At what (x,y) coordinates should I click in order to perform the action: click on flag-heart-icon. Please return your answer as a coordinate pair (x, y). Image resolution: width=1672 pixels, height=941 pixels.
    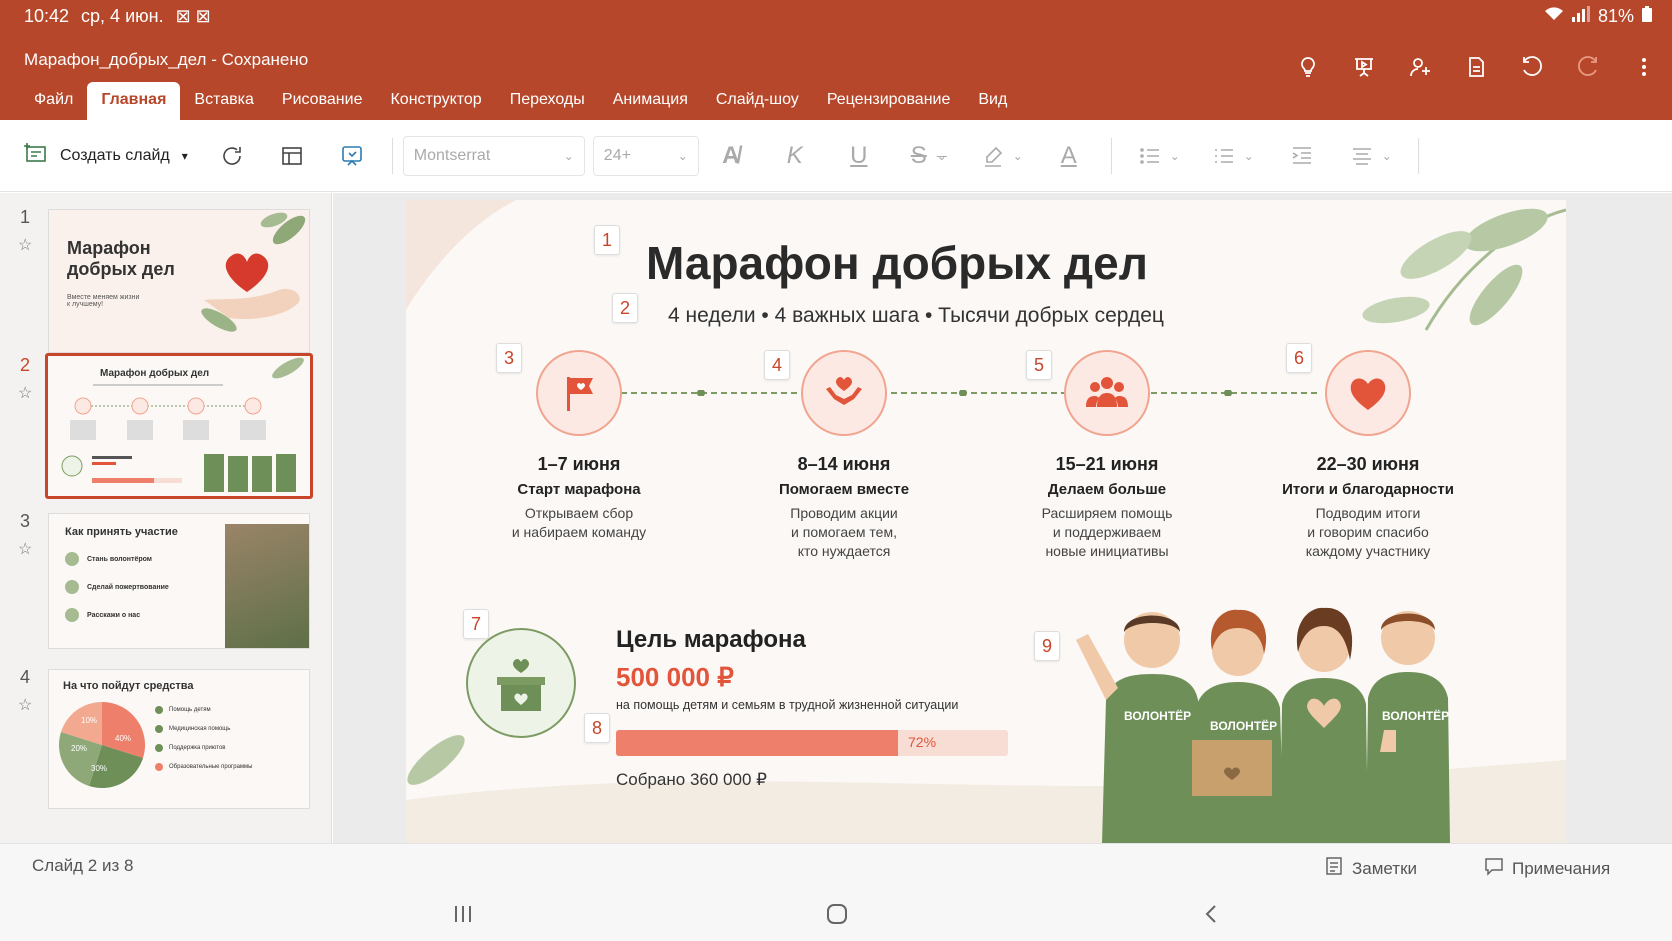
    Looking at the image, I should click on (579, 393).